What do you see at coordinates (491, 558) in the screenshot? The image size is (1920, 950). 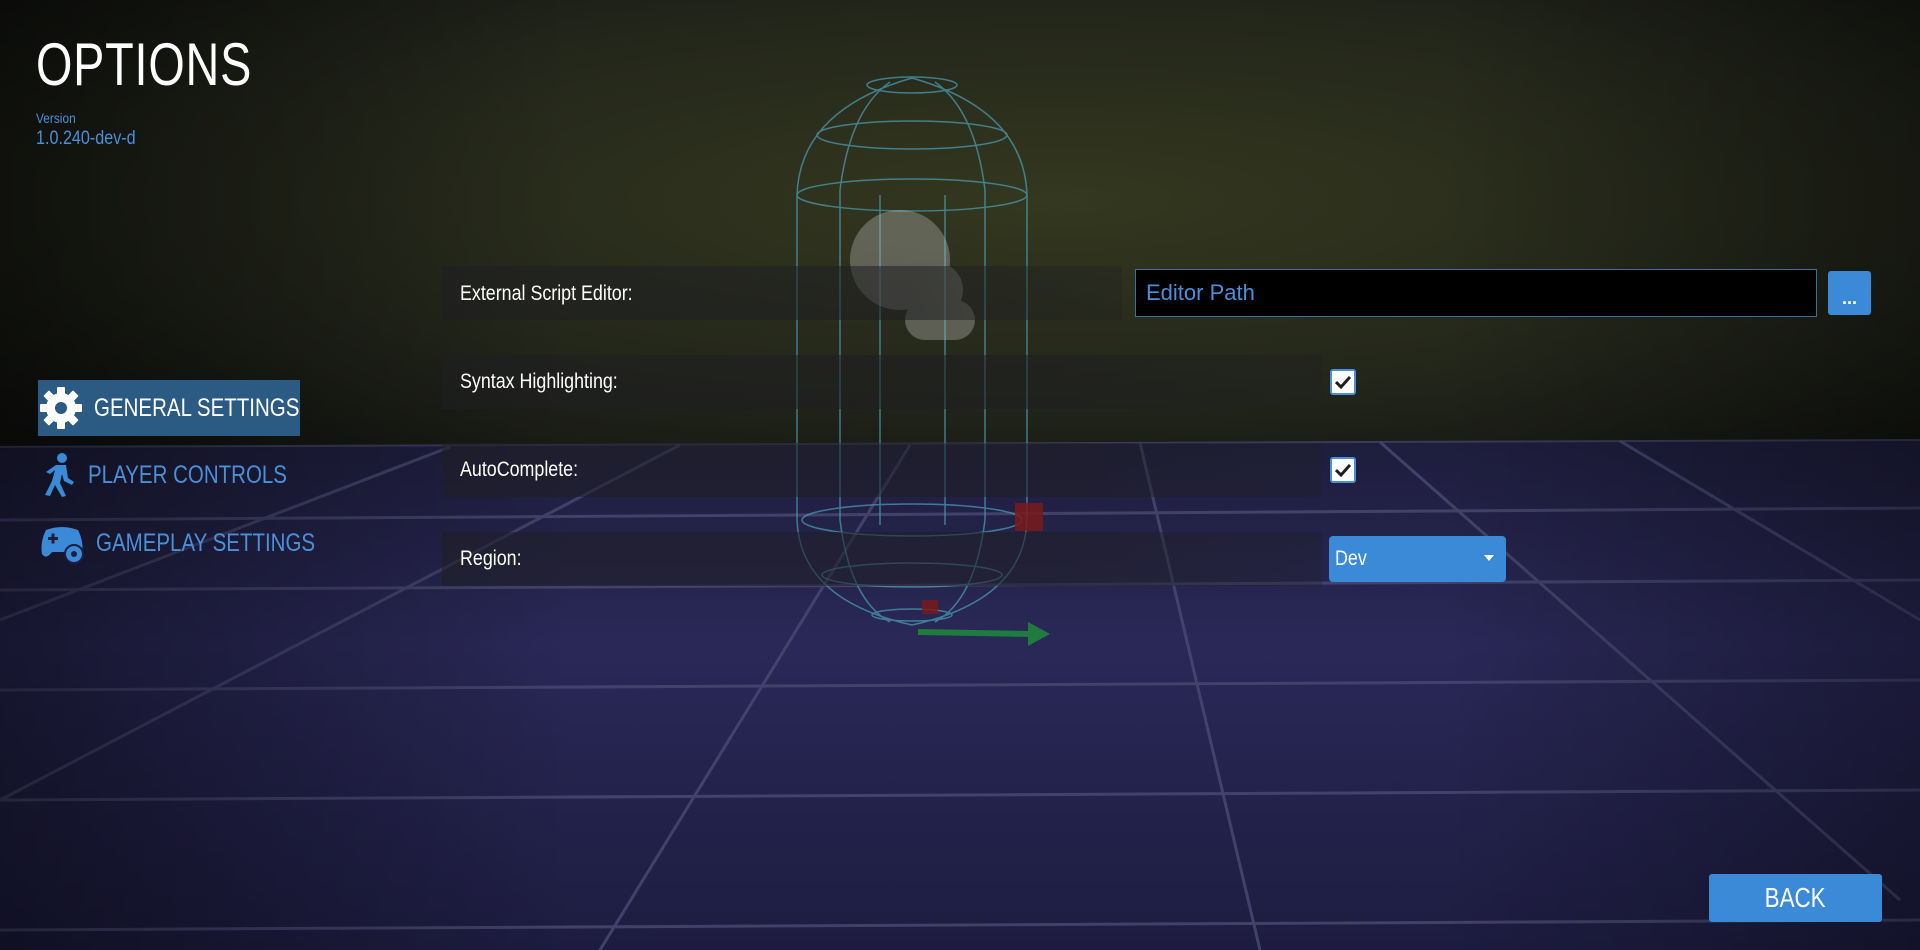 I see `region-label: Region:` at bounding box center [491, 558].